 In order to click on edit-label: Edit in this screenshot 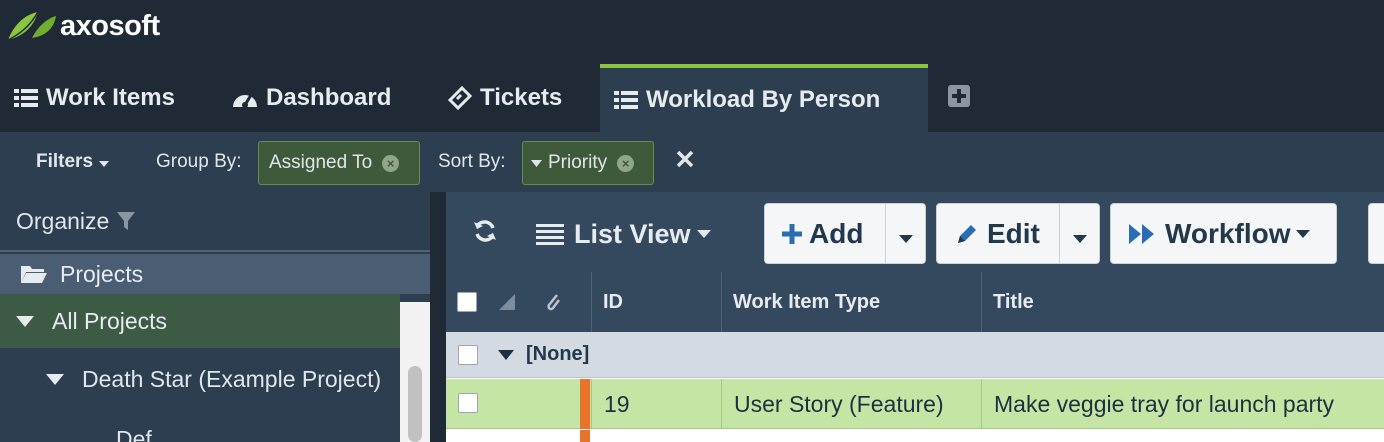, I will do `click(1013, 233)`.